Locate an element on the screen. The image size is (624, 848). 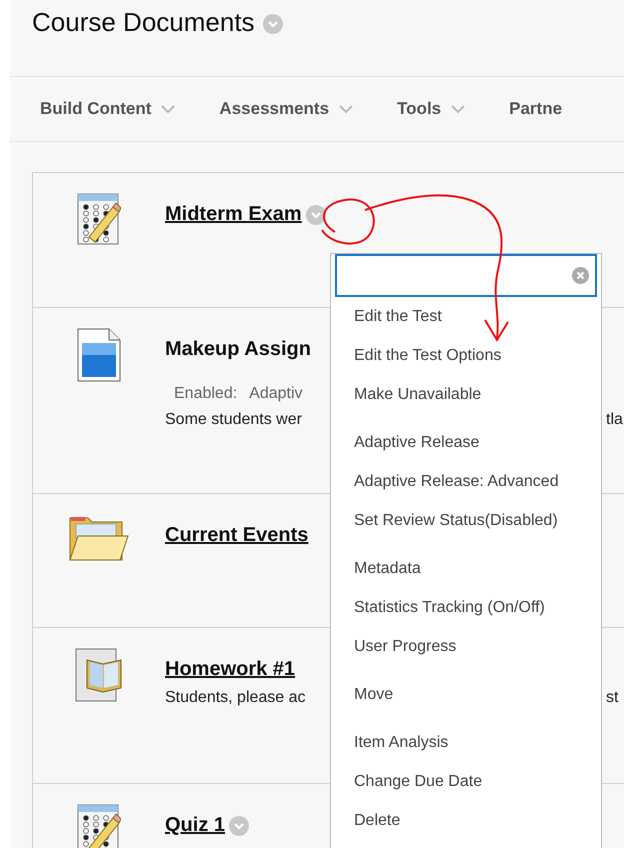
menu-item: Metadata is located at coordinates (466, 568).